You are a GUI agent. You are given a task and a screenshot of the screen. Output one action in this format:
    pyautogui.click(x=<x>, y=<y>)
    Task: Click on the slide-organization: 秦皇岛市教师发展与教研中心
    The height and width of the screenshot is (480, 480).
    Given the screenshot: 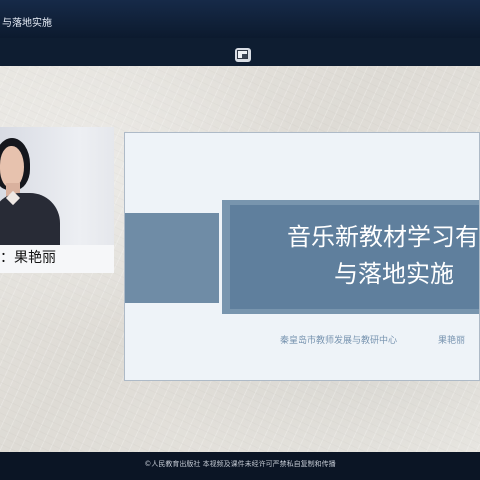 What is the action you would take?
    pyautogui.click(x=339, y=341)
    